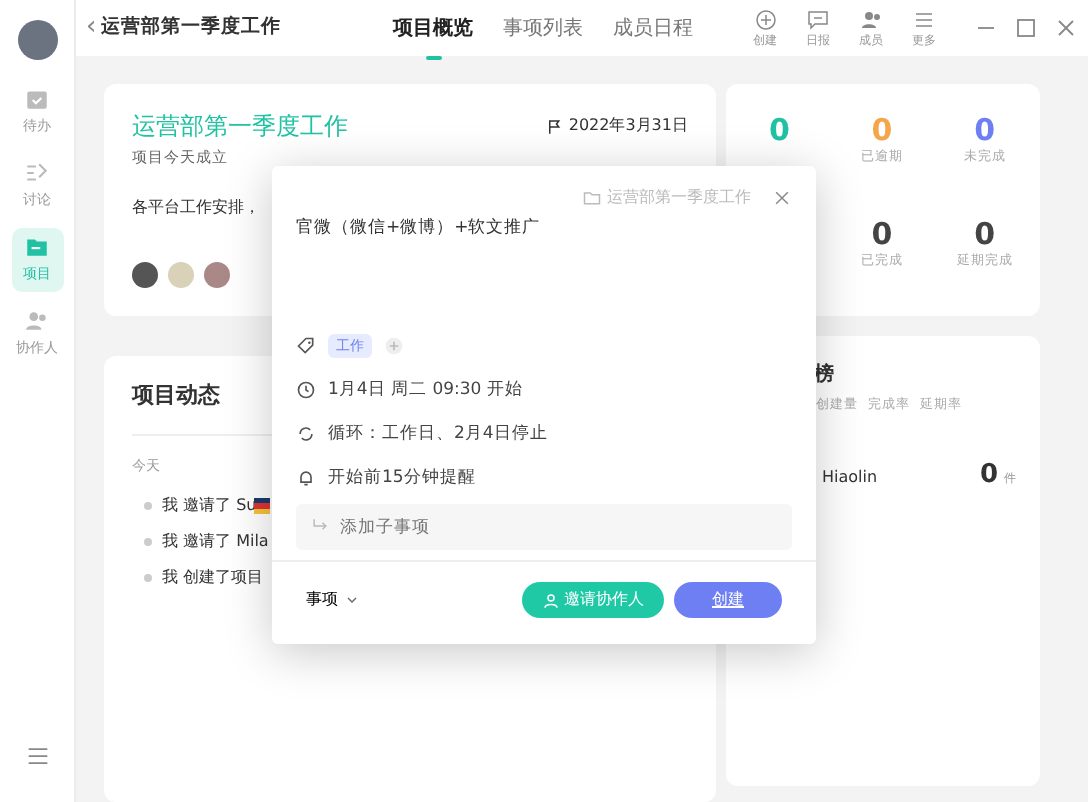 The width and height of the screenshot is (1088, 802). I want to click on invite-button: 邀请协作人, so click(592, 600).